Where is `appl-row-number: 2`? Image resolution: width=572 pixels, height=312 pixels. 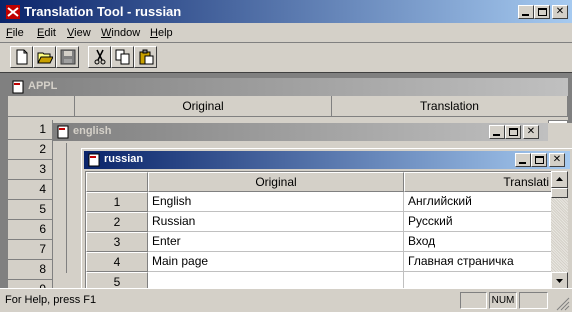 appl-row-number: 2 is located at coordinates (30, 150).